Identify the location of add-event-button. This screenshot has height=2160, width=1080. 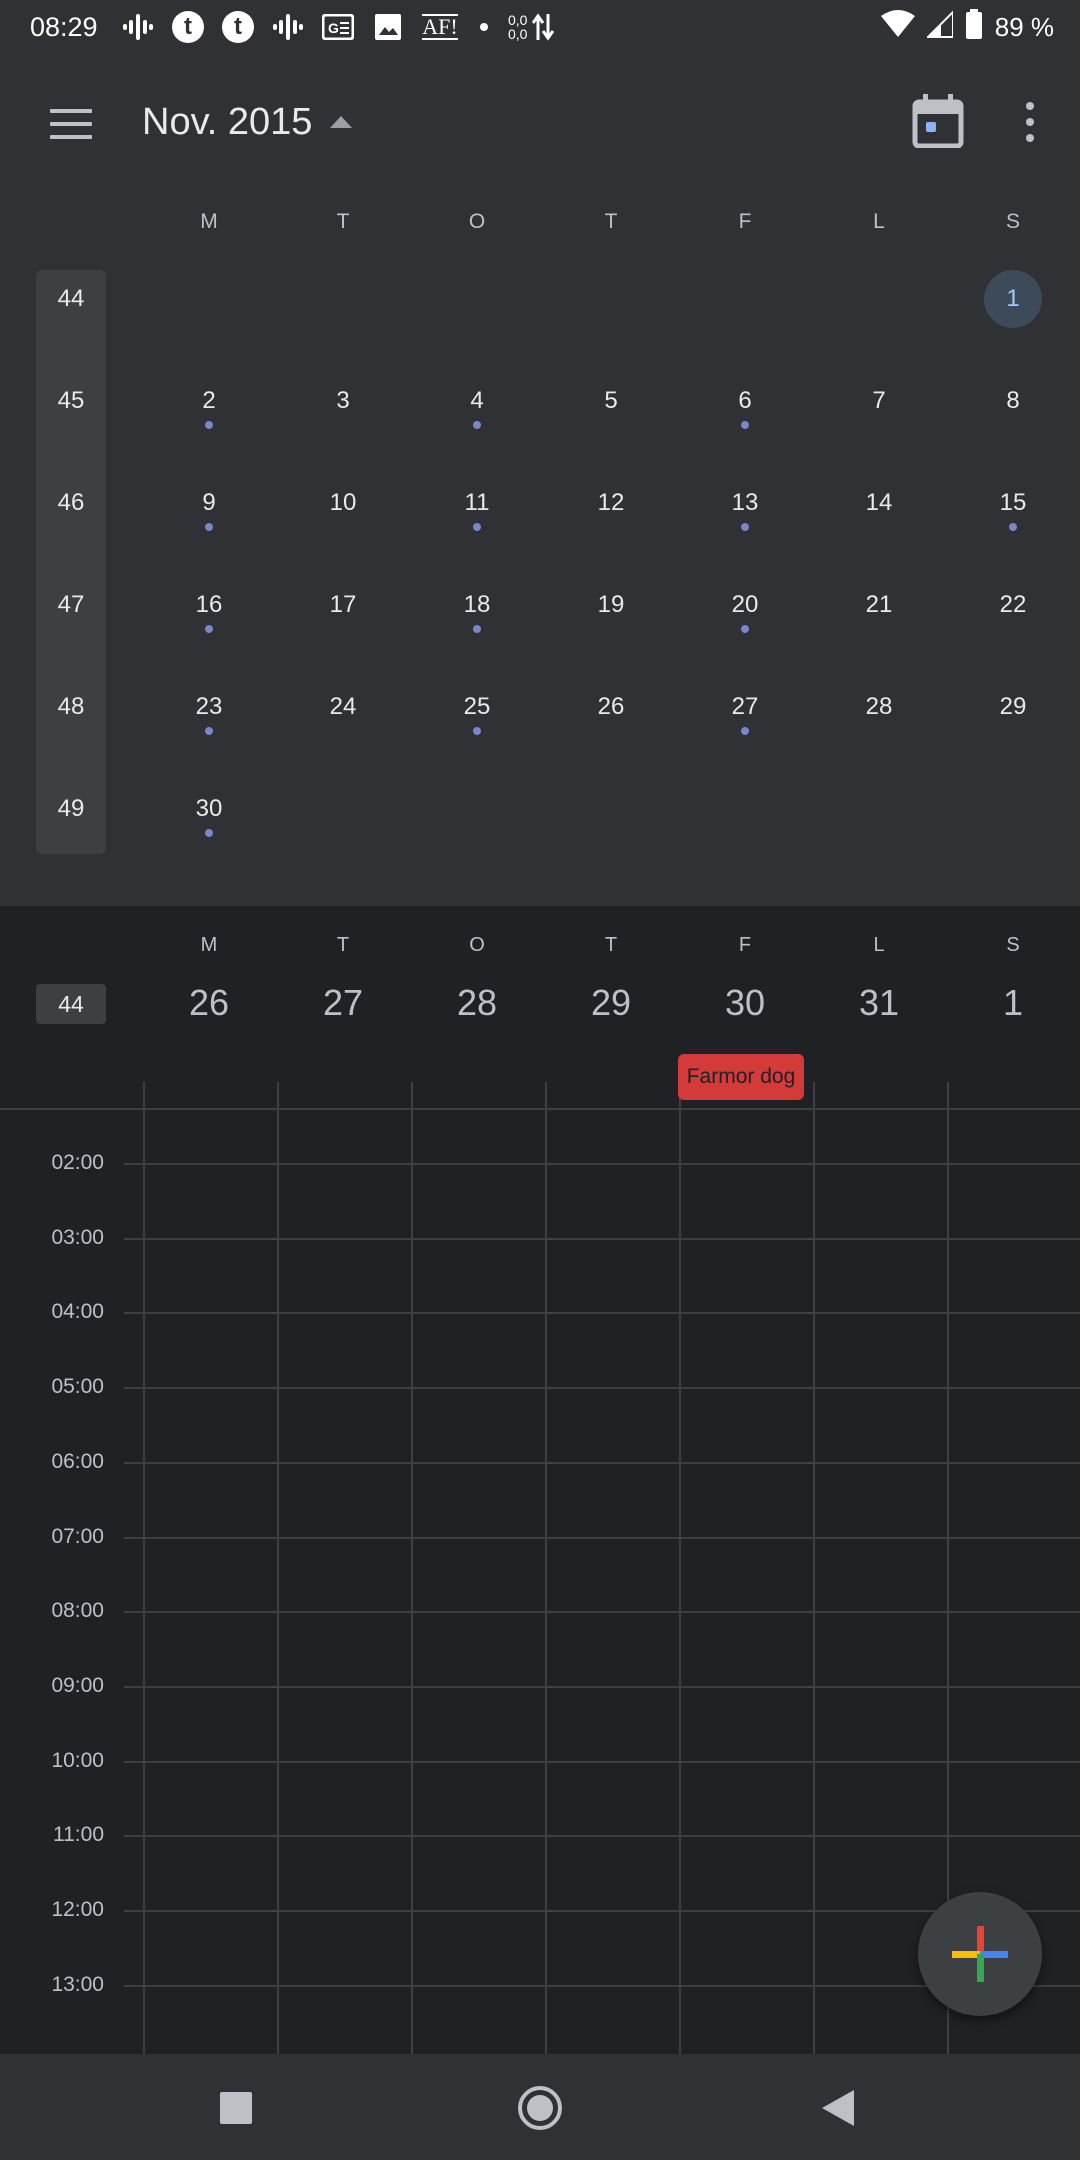
(980, 1954).